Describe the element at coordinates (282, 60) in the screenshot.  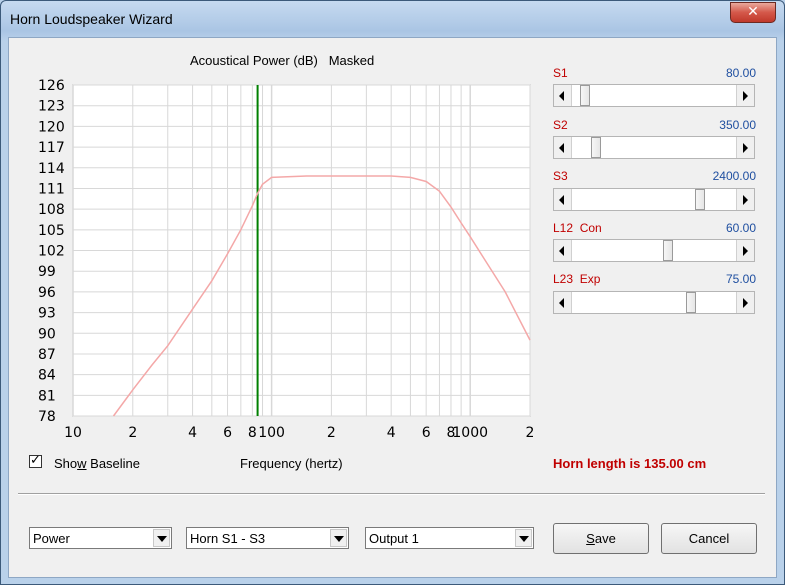
I see `chart-title: Acoustical Power (dB) Masked` at that location.